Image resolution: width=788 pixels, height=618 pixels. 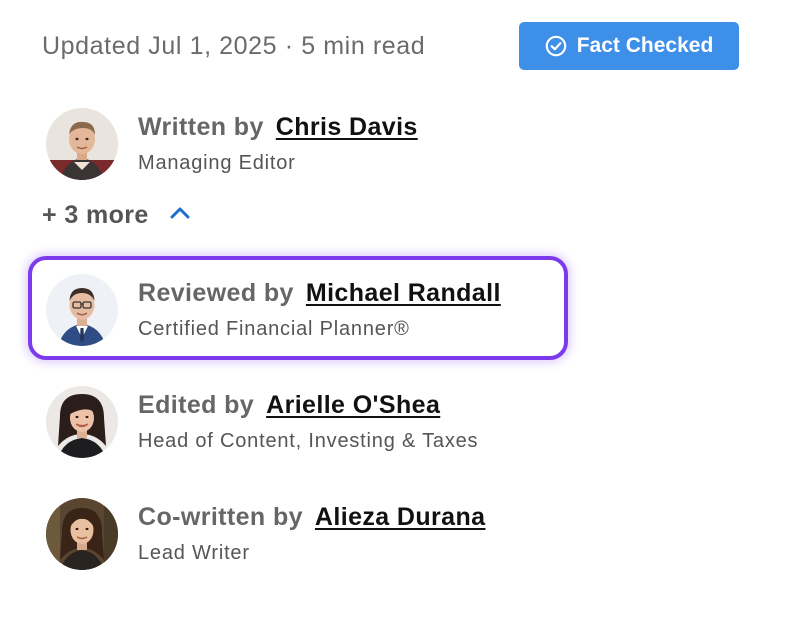 What do you see at coordinates (201, 127) in the screenshot?
I see `written-by-label: Written by` at bounding box center [201, 127].